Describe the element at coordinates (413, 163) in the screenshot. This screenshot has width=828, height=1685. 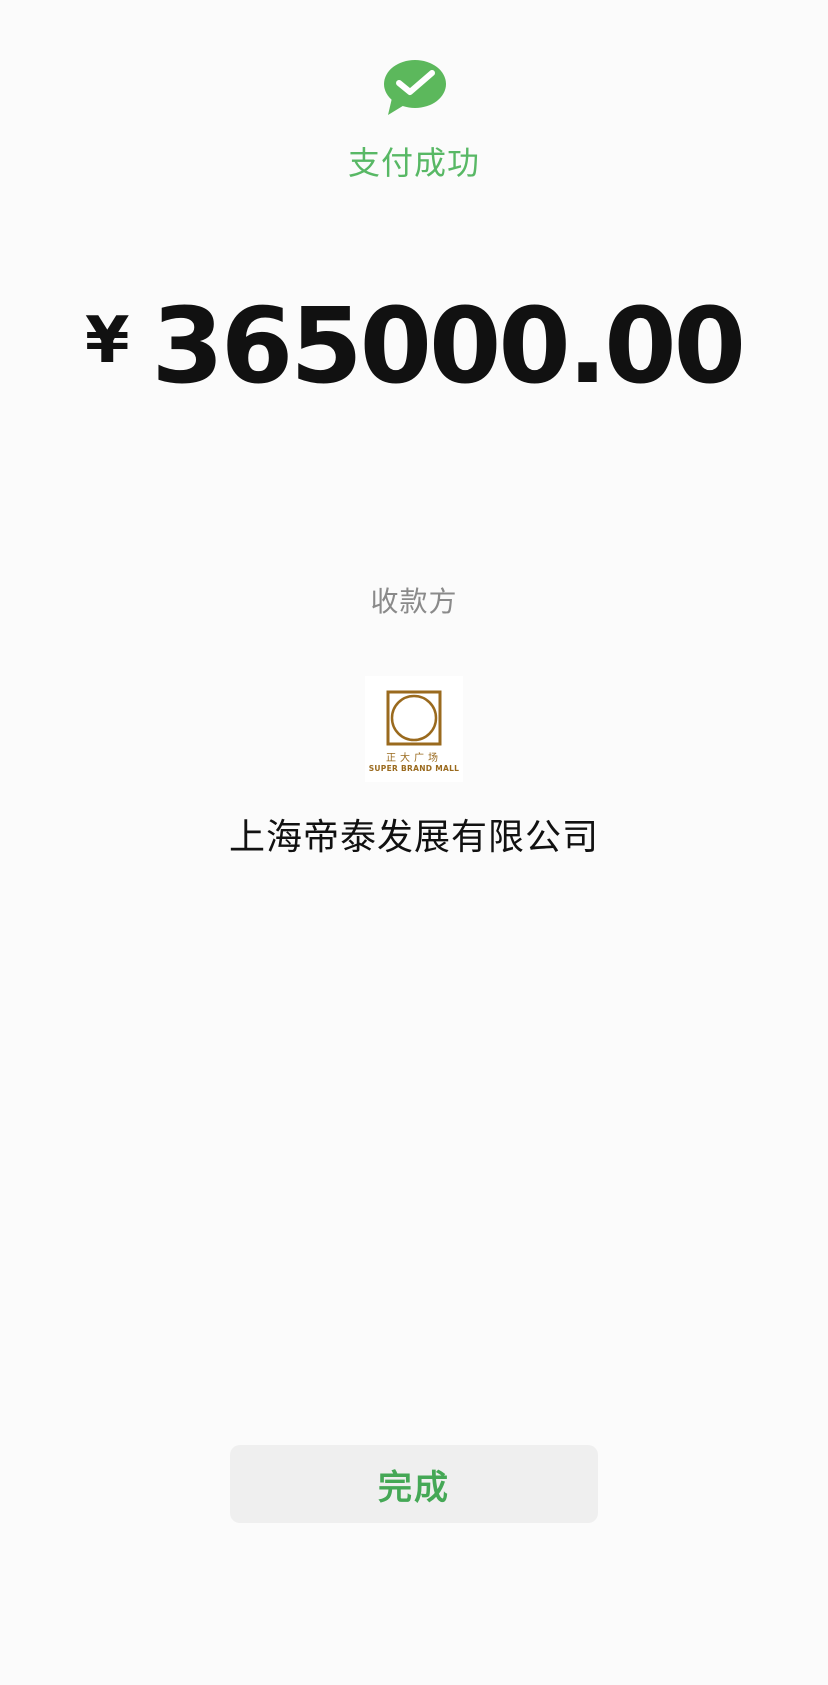
I see `payment-status-text: 支付成功` at that location.